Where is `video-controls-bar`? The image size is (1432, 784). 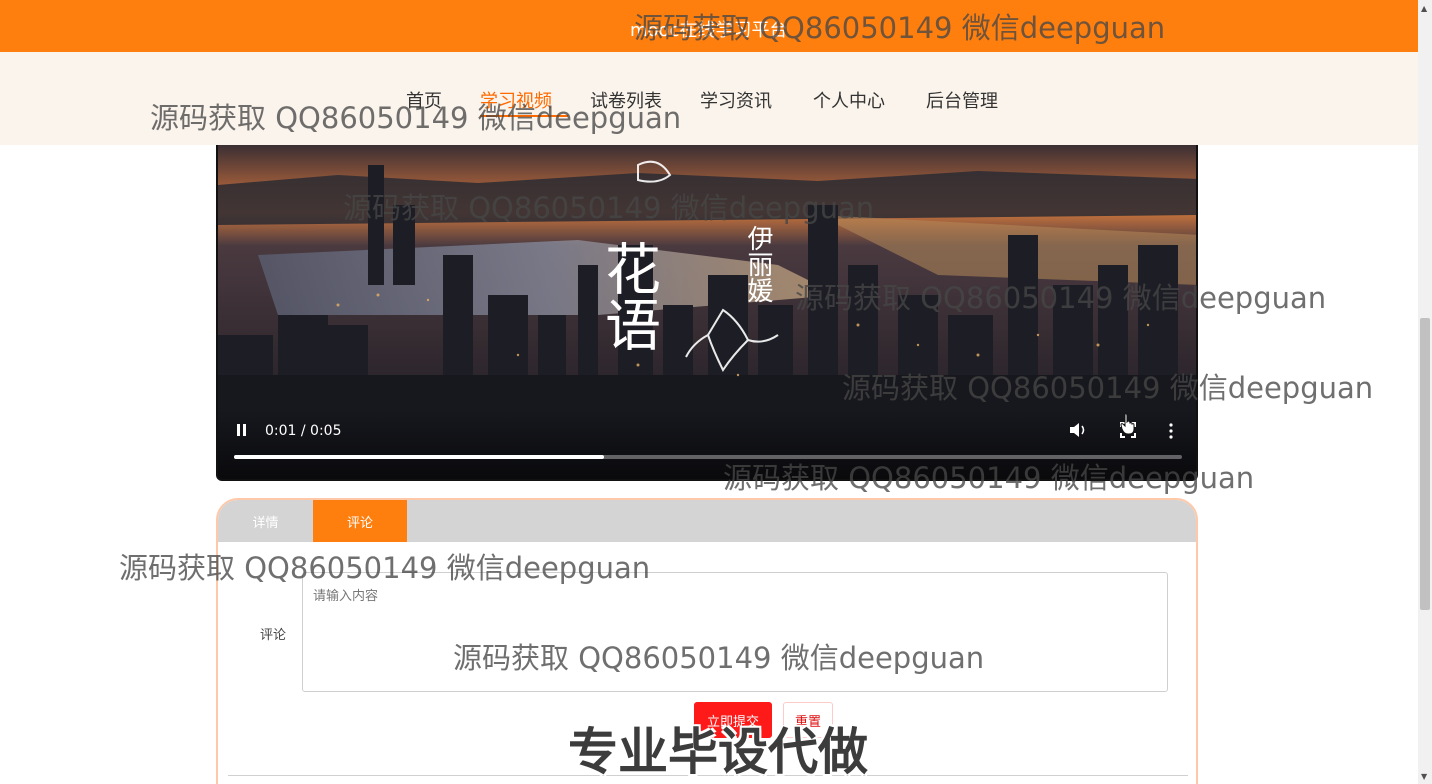
video-controls-bar is located at coordinates (707, 444).